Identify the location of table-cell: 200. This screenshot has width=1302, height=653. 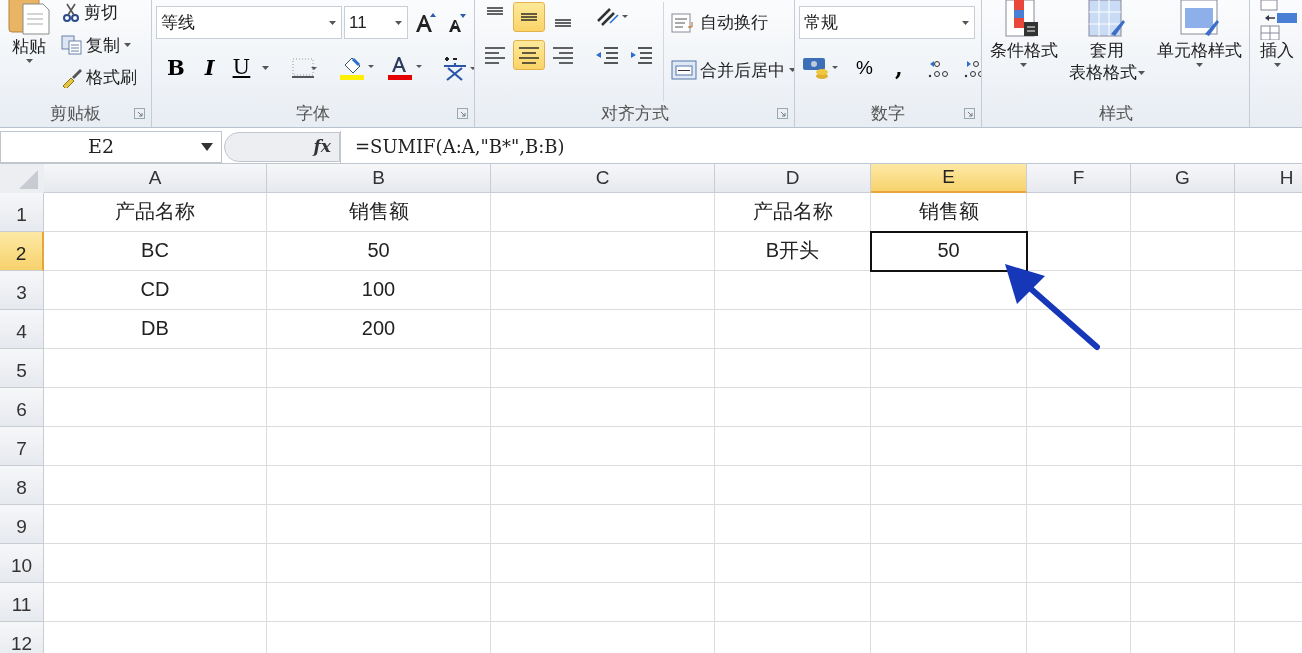
(379, 329).